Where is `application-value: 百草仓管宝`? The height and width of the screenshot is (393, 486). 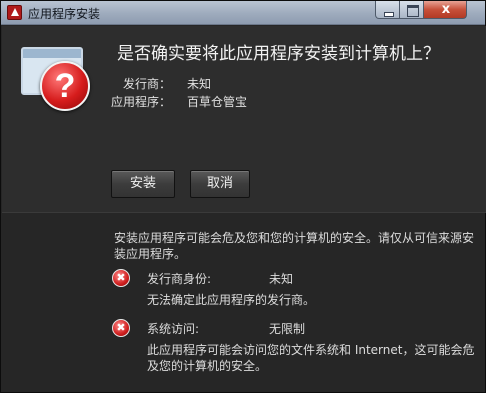
application-value: 百草仓管宝 is located at coordinates (217, 102).